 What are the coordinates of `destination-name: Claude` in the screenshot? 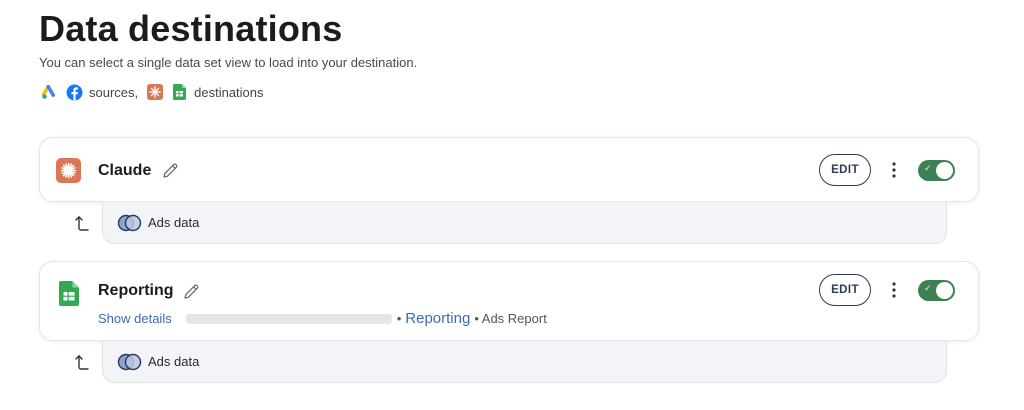 It's located at (125, 170).